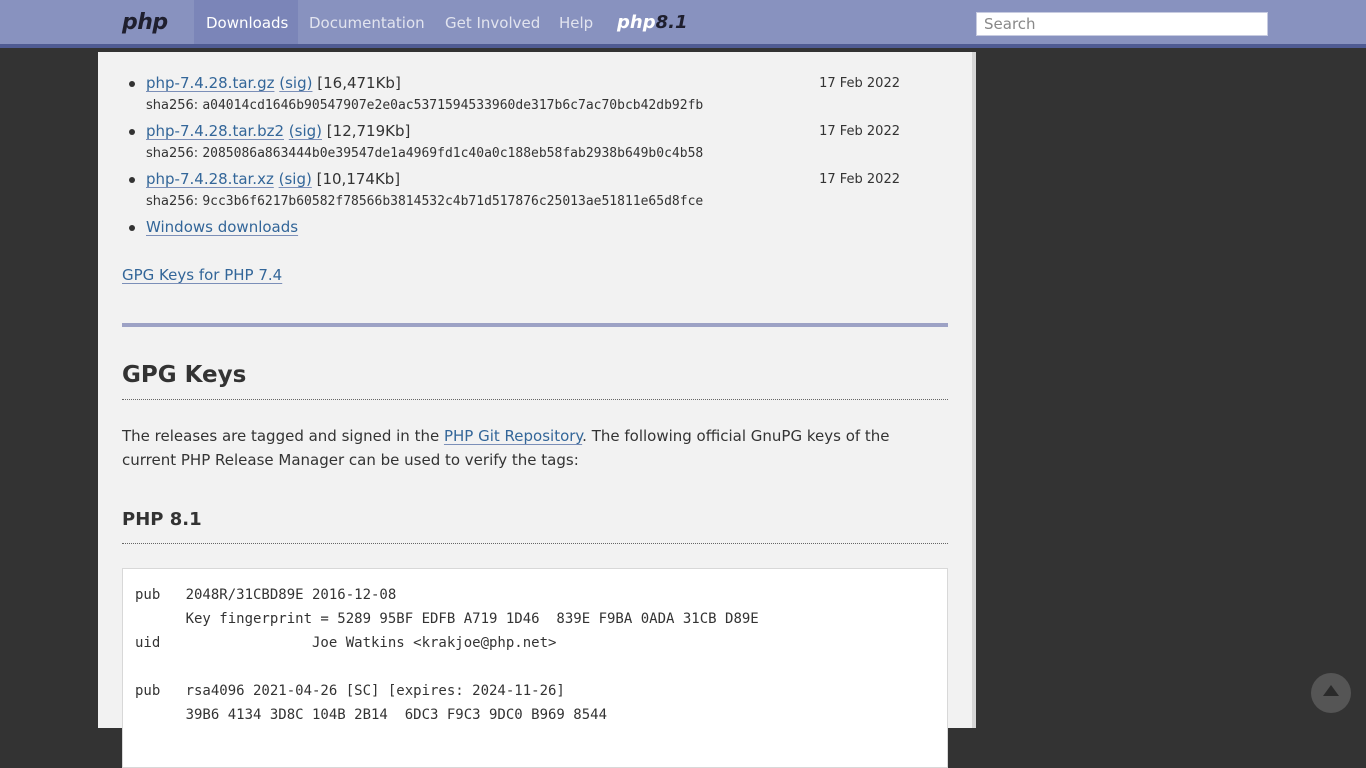 This screenshot has height=768, width=1366. Describe the element at coordinates (202, 275) in the screenshot. I see `gpg-keys-php74-link: GPG Keys for PHP 7.4` at that location.